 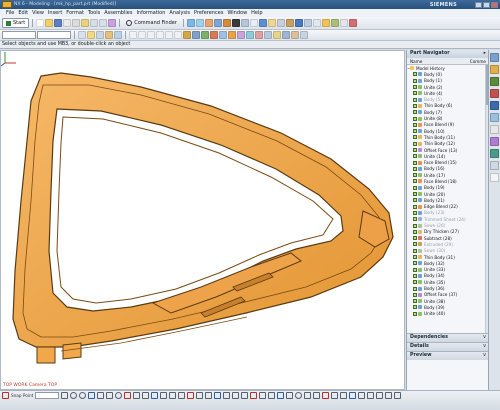 I want to click on snap-reset-icon, so click(x=362, y=396).